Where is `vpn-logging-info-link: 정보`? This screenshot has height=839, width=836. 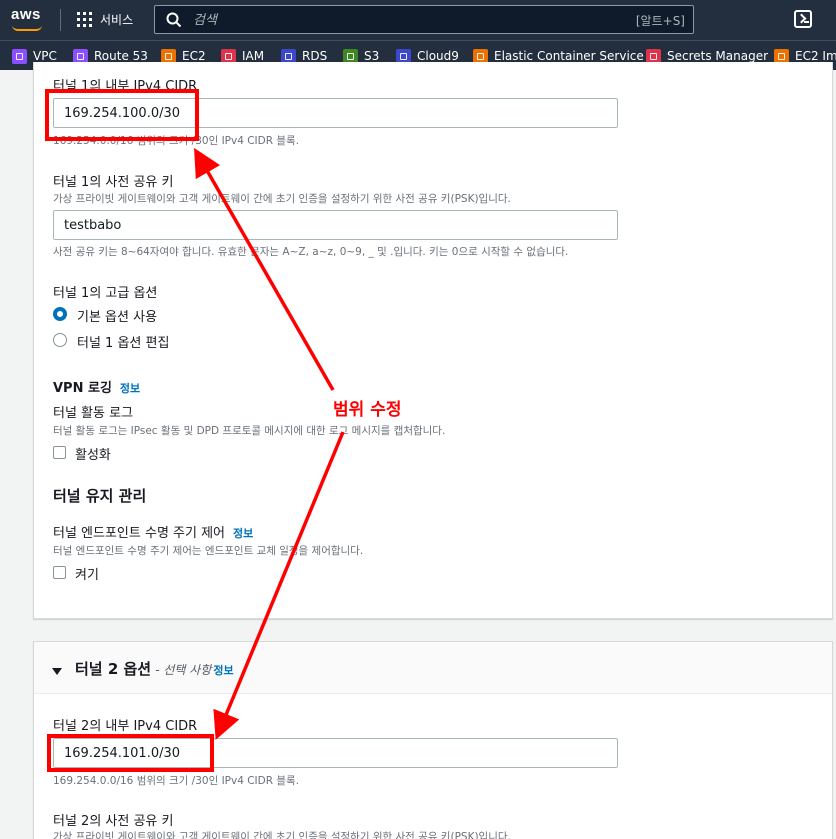
vpn-logging-info-link: 정보 is located at coordinates (130, 388).